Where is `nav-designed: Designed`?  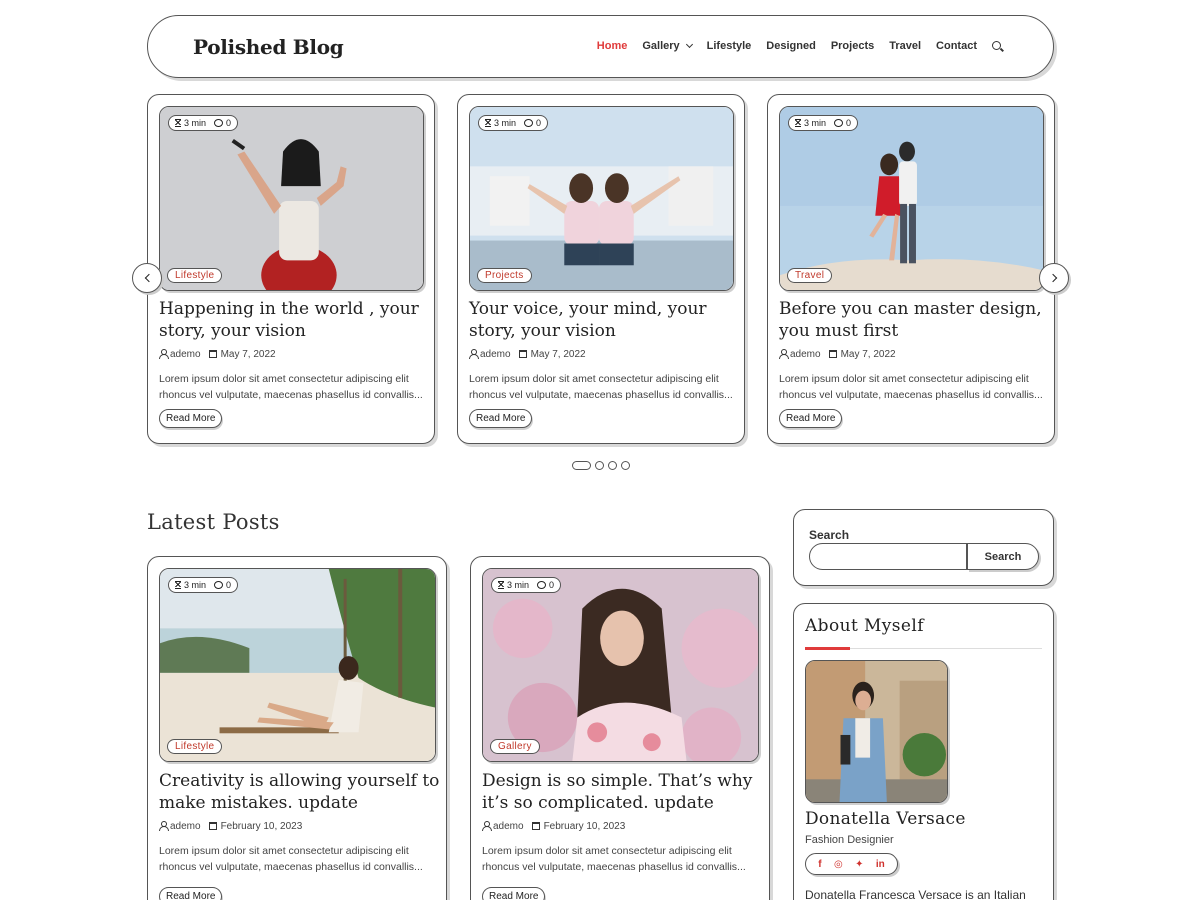
nav-designed: Designed is located at coordinates (791, 46).